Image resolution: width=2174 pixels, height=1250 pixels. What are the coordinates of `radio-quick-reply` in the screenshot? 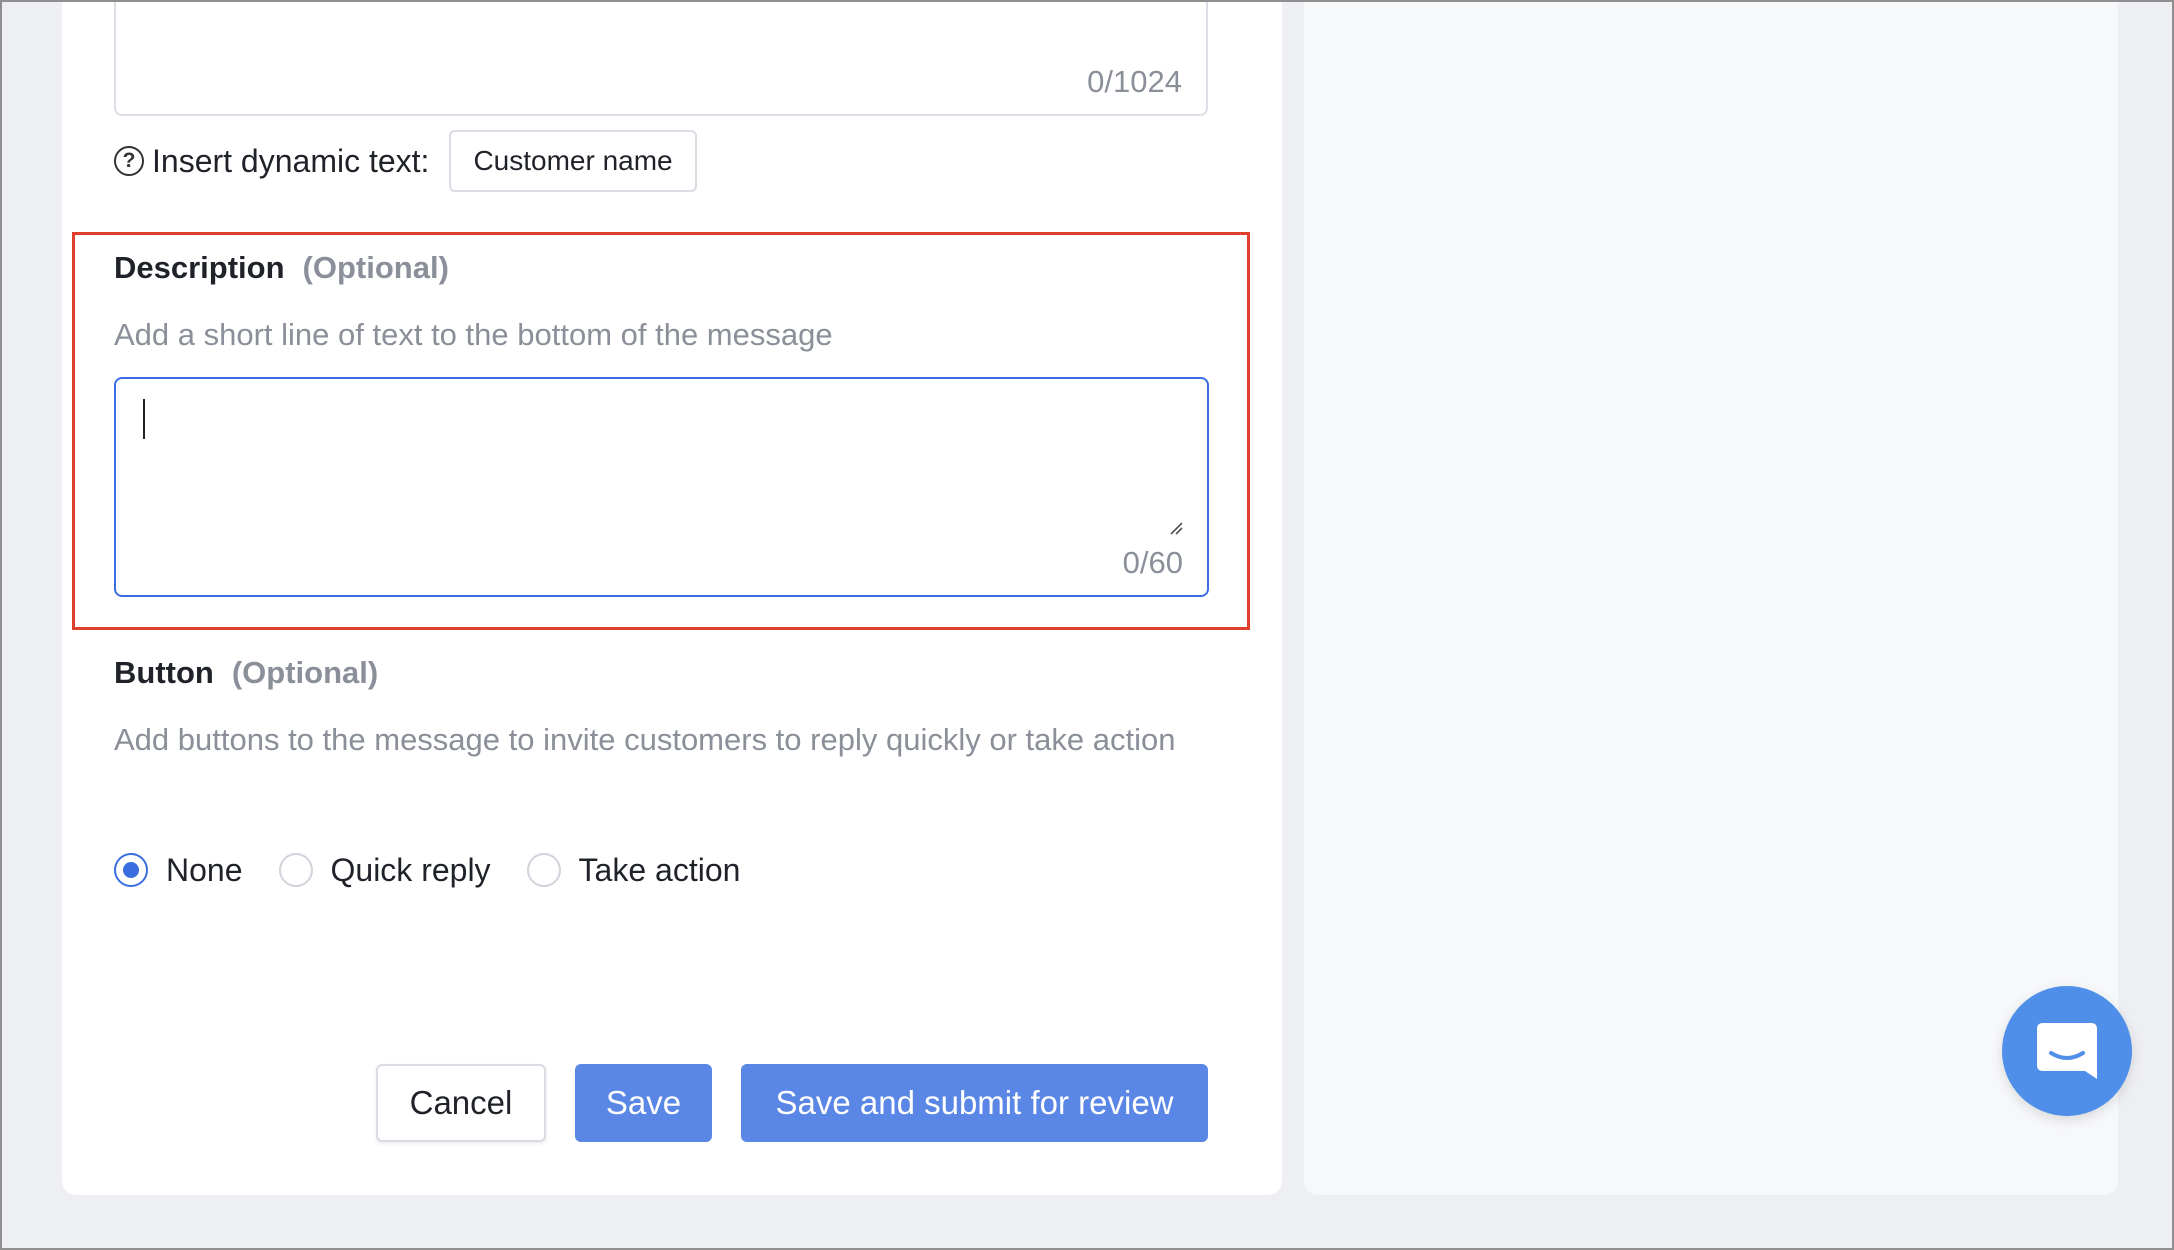 It's located at (295, 870).